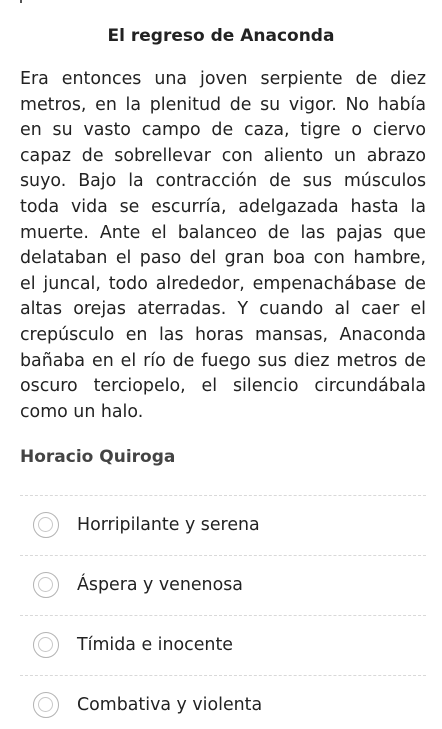  I want to click on answer-option-4: Combativa y violenta, so click(223, 705).